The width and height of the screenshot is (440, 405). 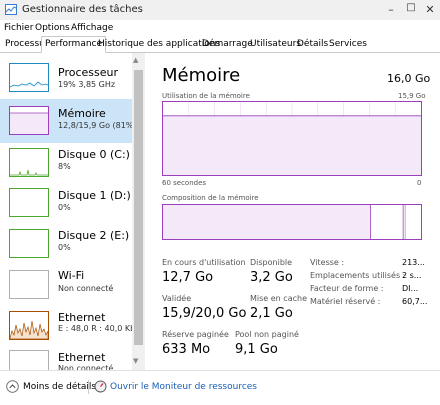 What do you see at coordinates (347, 288) in the screenshot?
I see `form-factor-label: Facteur de forme :` at bounding box center [347, 288].